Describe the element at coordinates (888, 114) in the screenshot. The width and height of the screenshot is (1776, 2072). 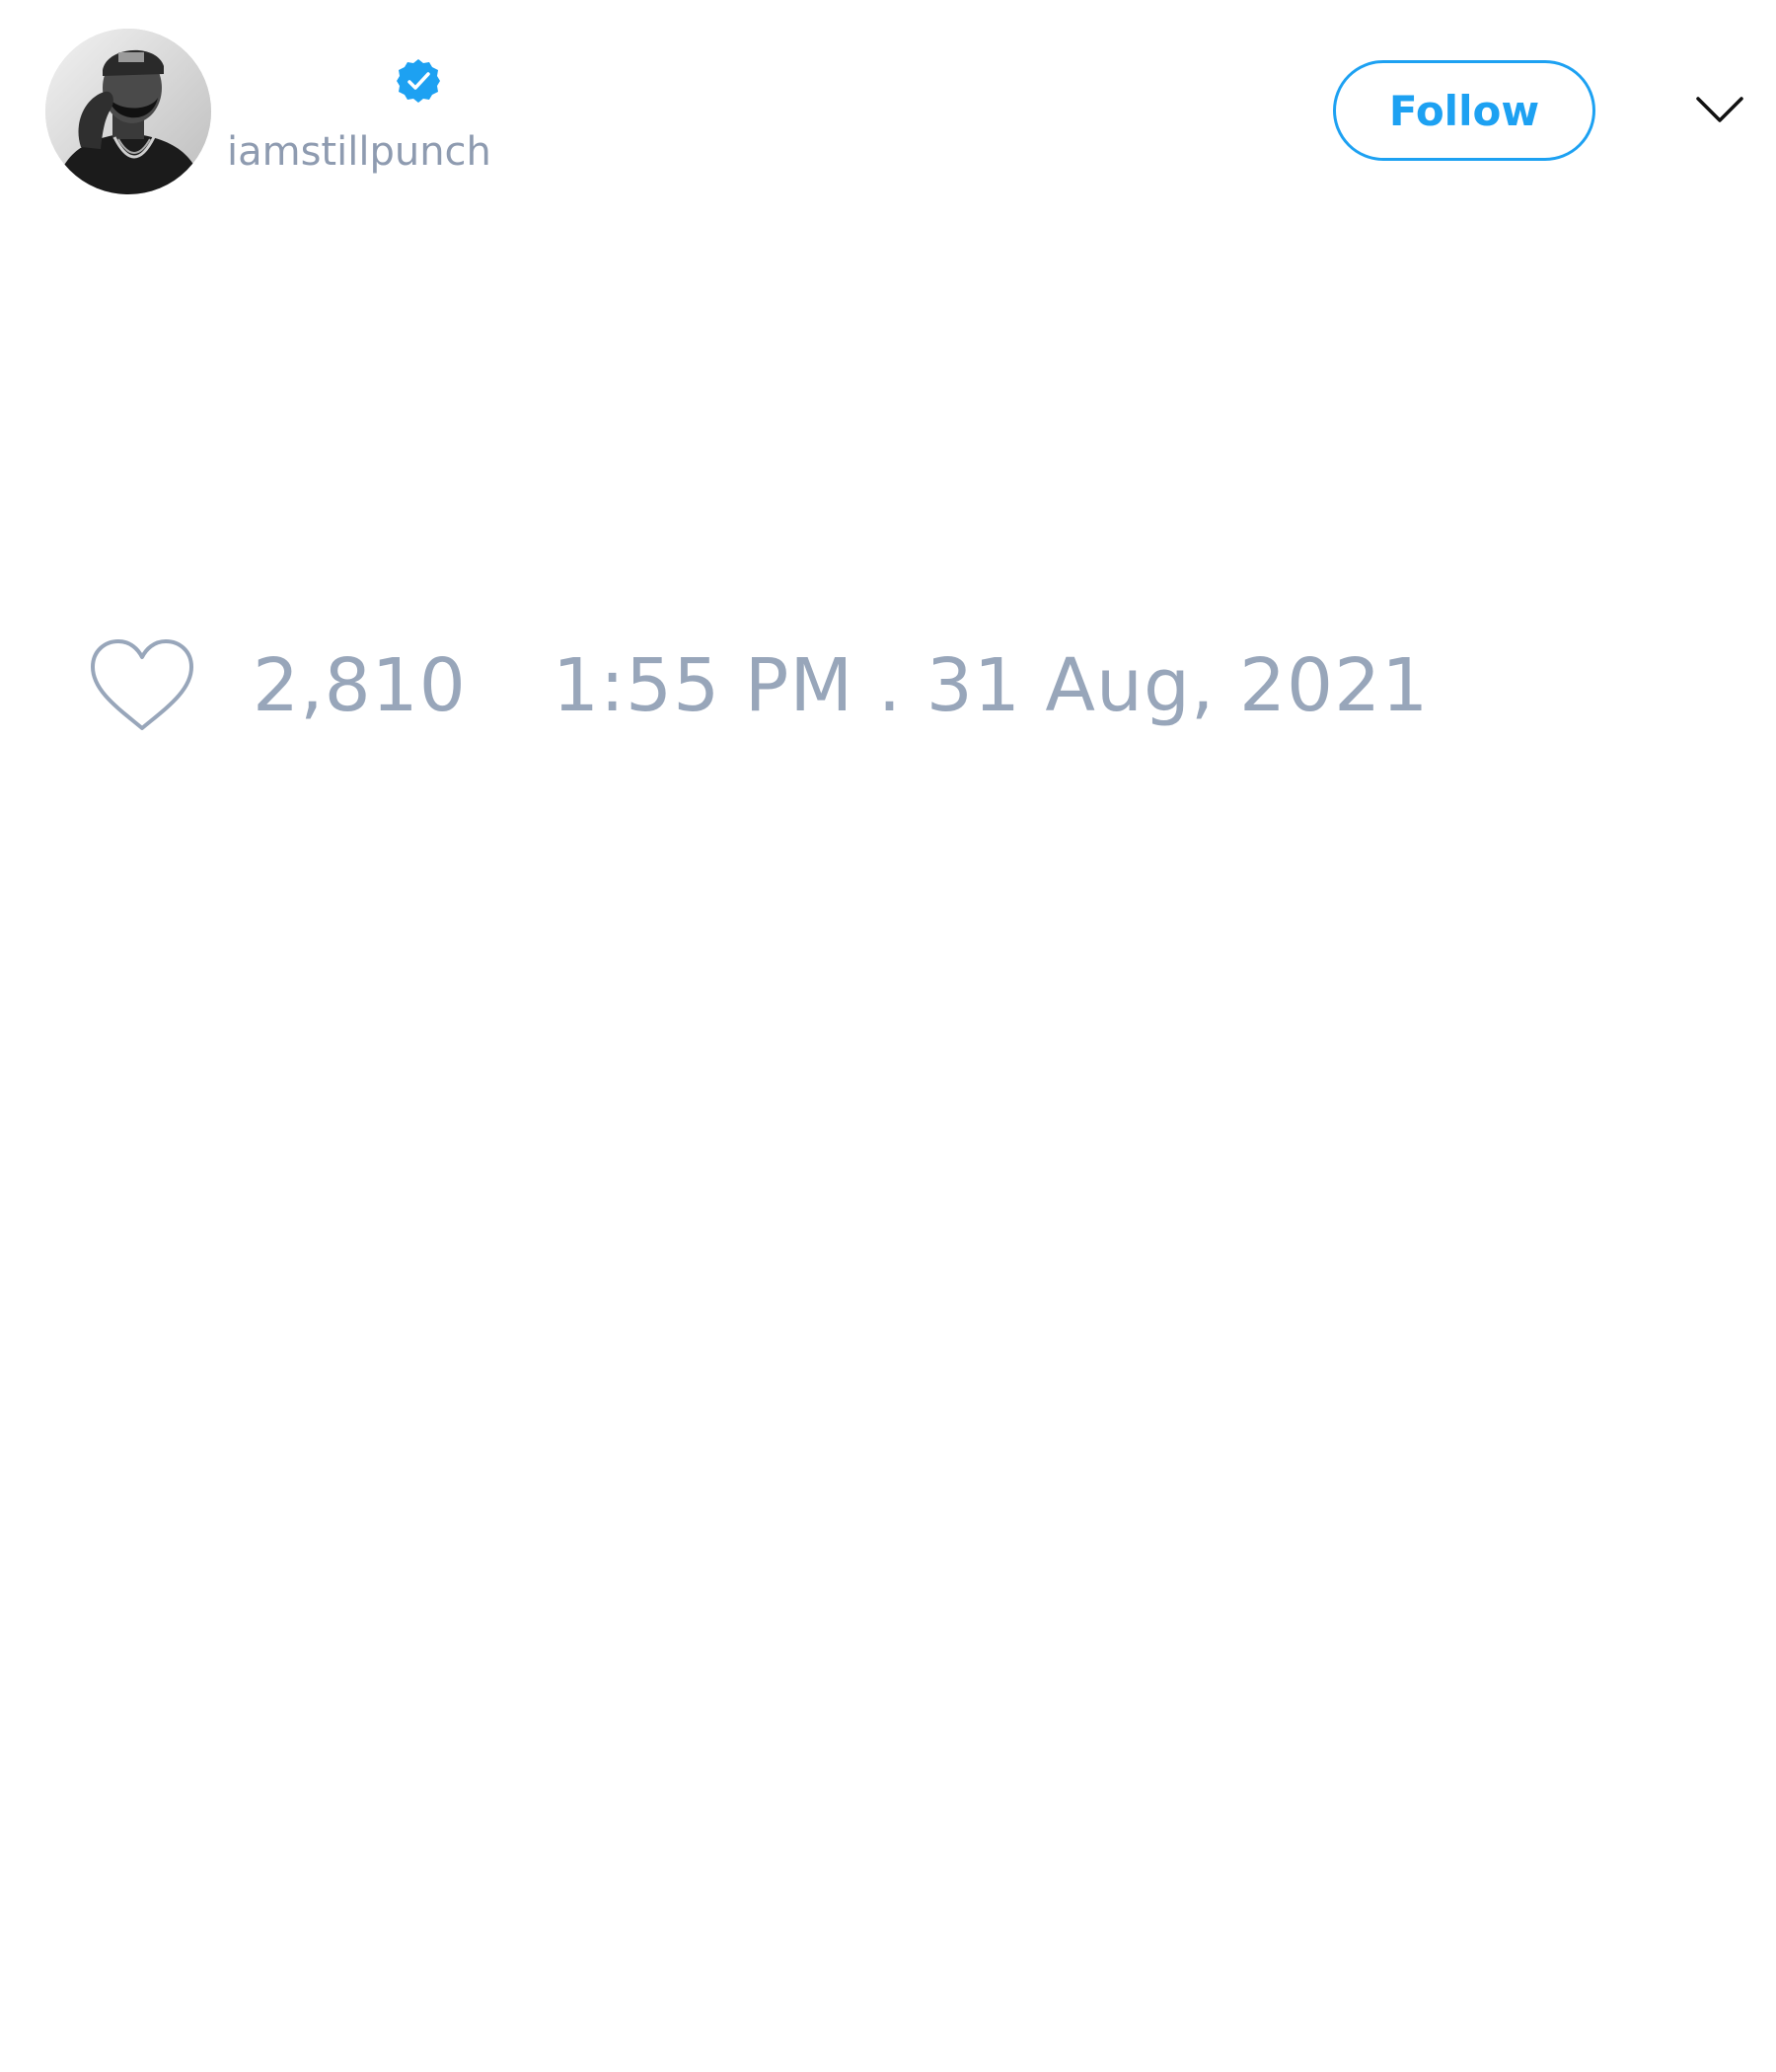
I see `tweet-header: iamstillpunch Follow` at that location.